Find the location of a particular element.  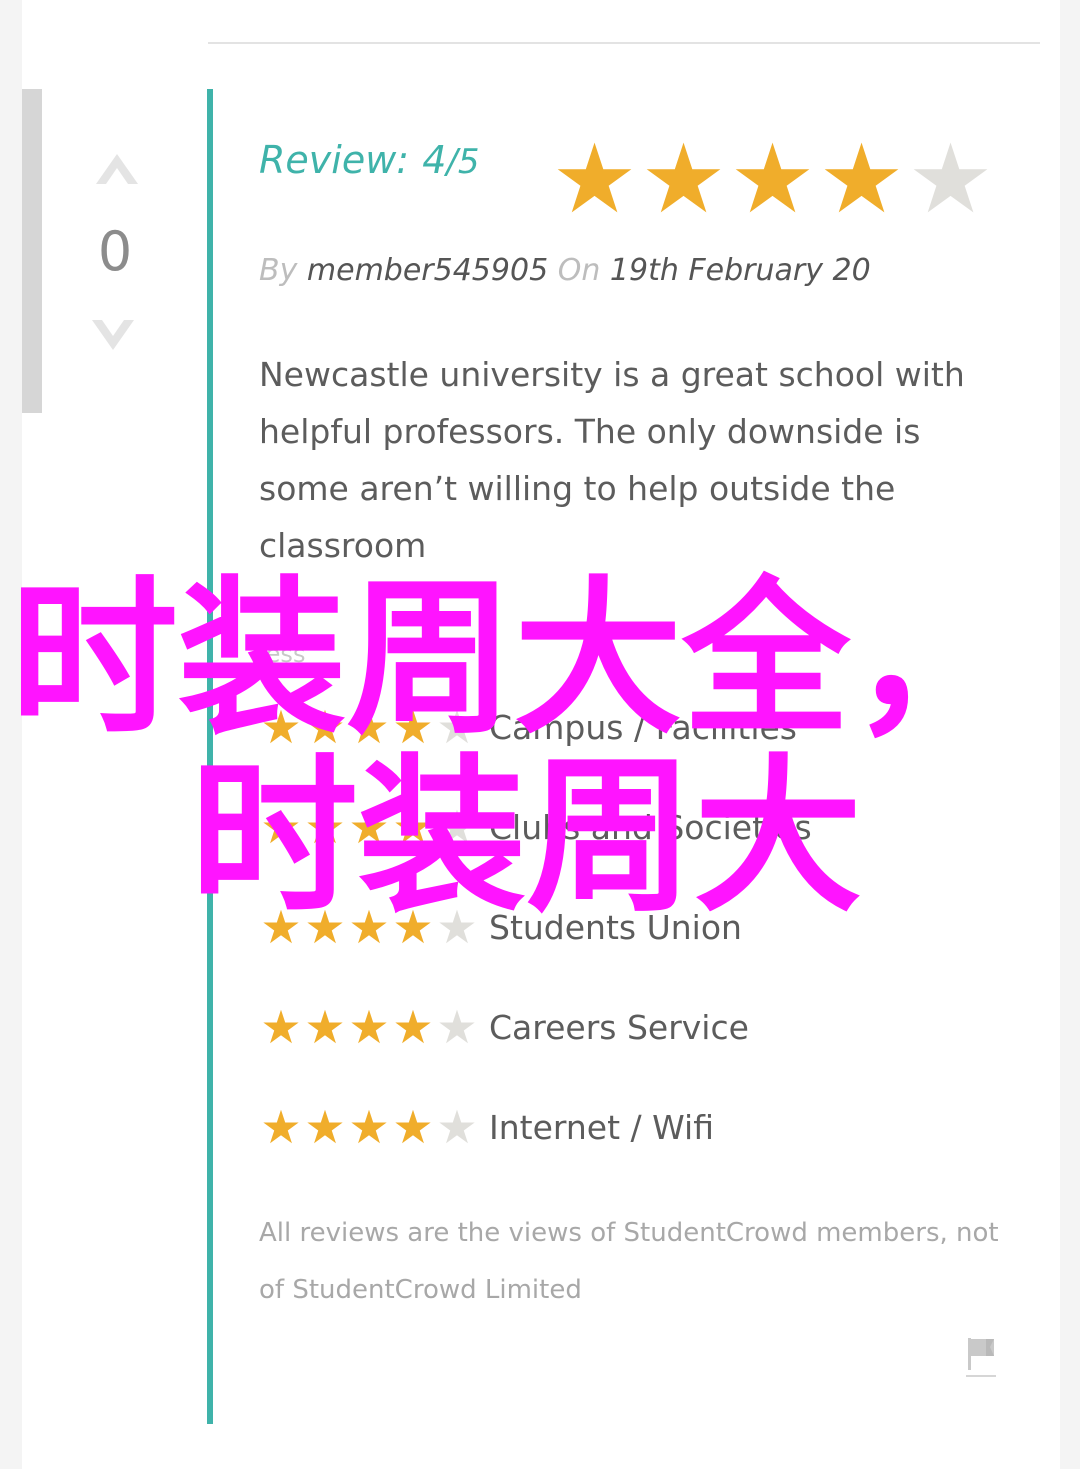

review-score-heading: Review: 4/5 is located at coordinates (369, 168).